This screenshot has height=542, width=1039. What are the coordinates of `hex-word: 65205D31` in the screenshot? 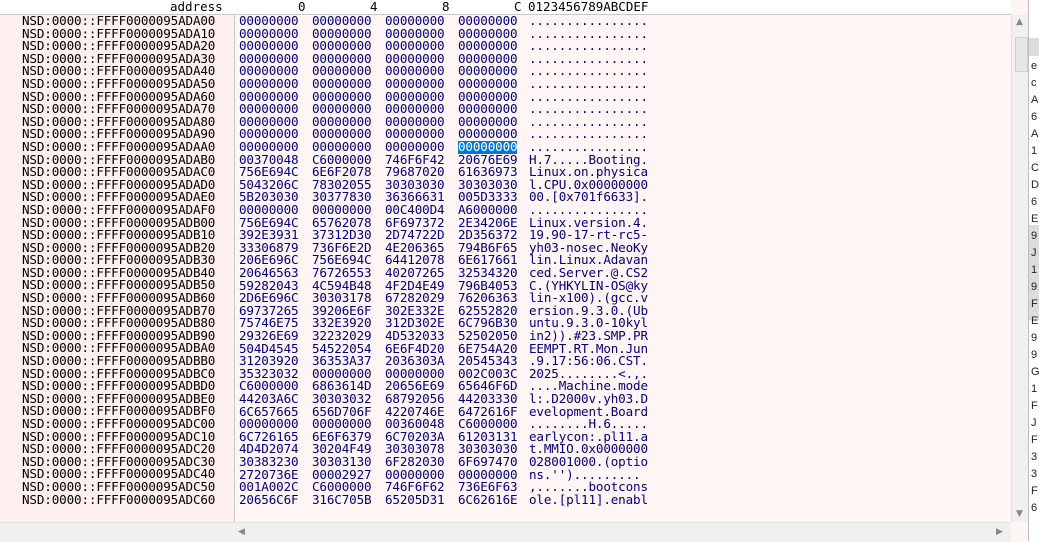 It's located at (415, 500).